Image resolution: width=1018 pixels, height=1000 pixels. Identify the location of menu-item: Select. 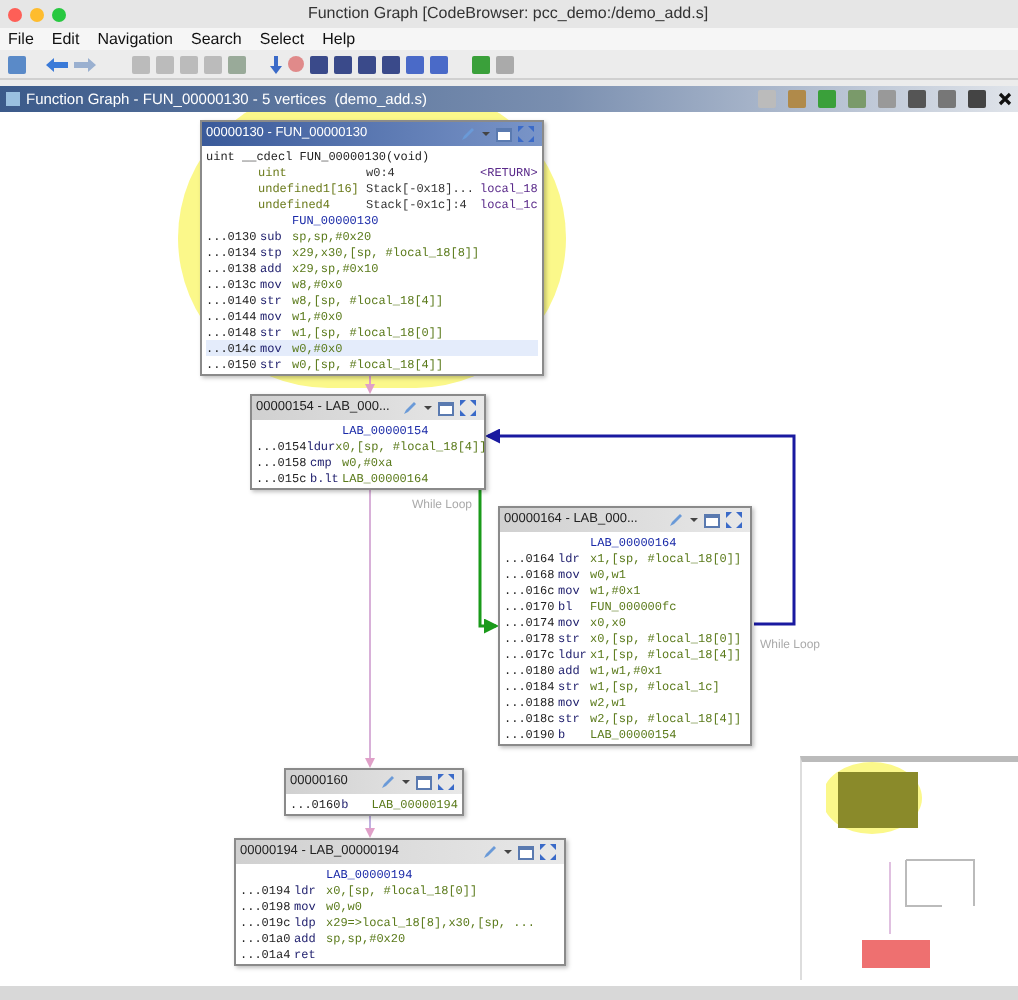
(282, 39).